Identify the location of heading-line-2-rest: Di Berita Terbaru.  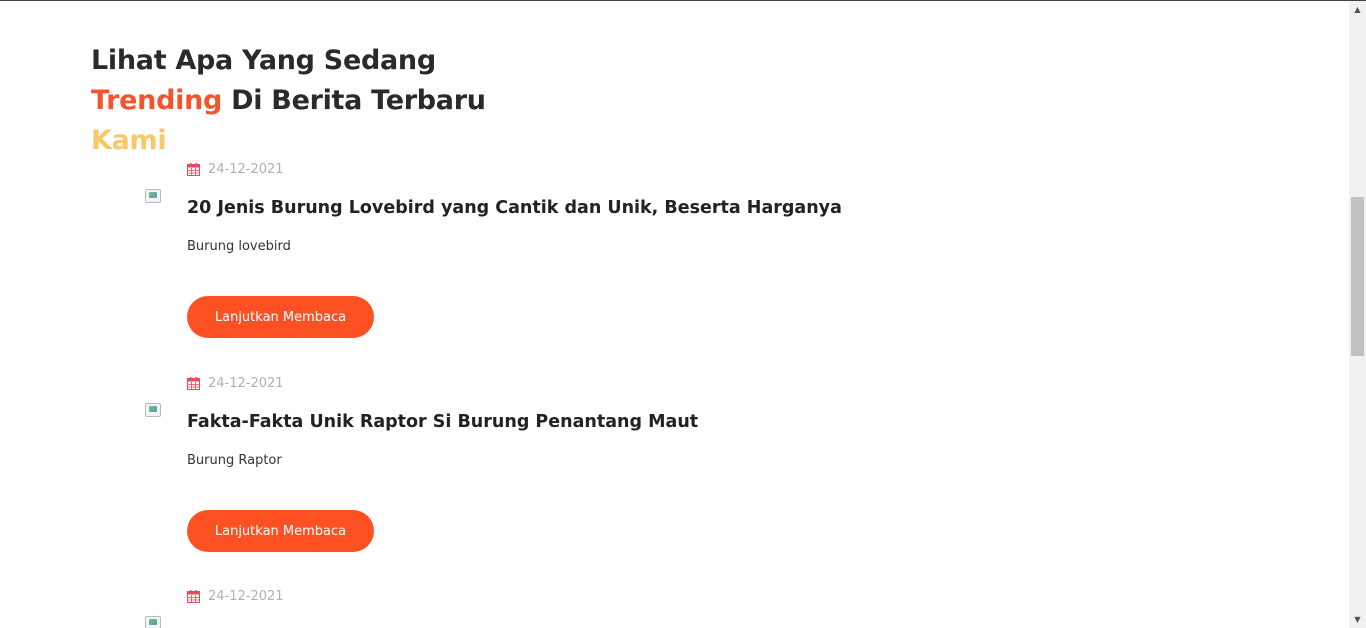
(354, 100).